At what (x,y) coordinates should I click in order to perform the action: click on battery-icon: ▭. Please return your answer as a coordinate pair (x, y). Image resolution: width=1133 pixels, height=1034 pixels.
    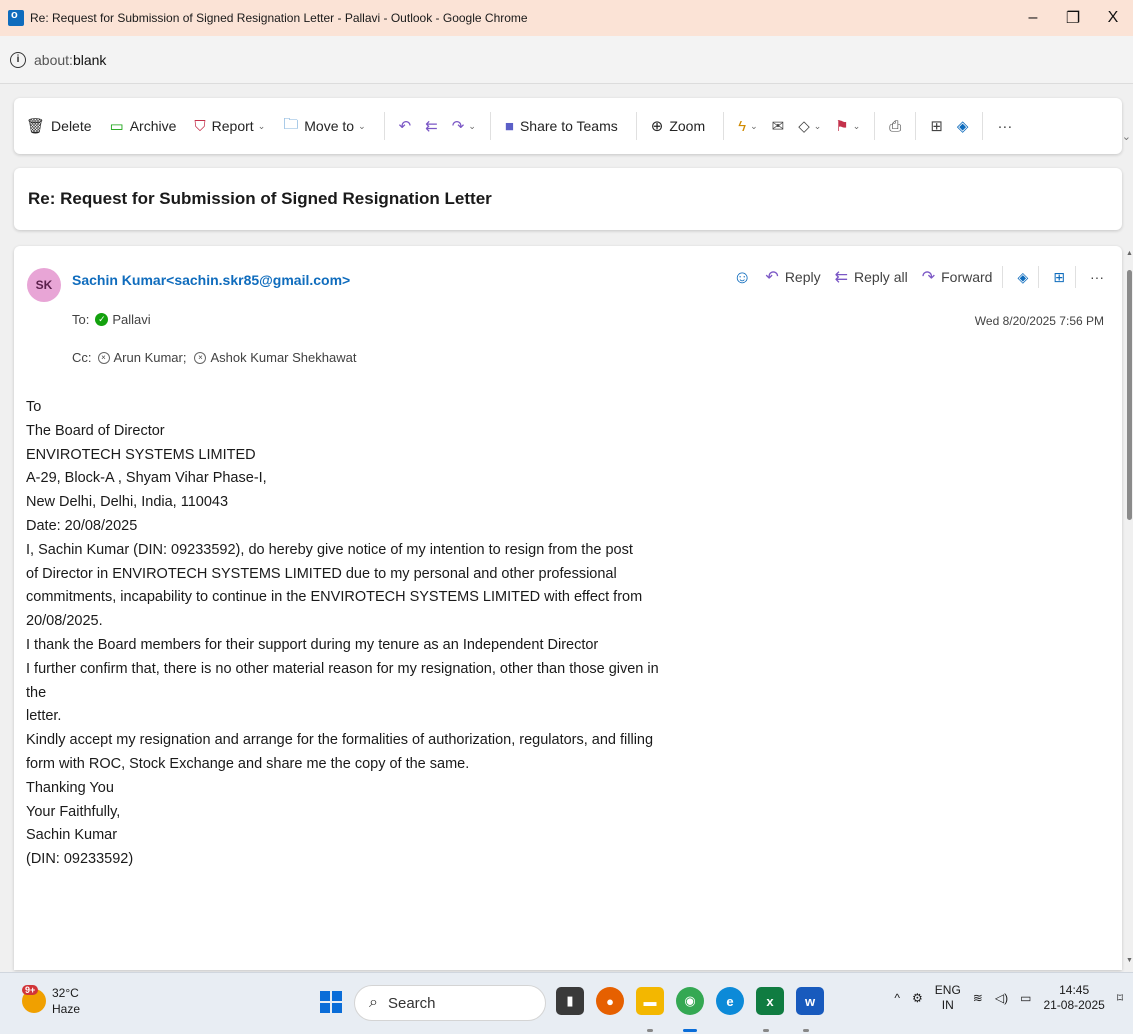
    Looking at the image, I should click on (1025, 998).